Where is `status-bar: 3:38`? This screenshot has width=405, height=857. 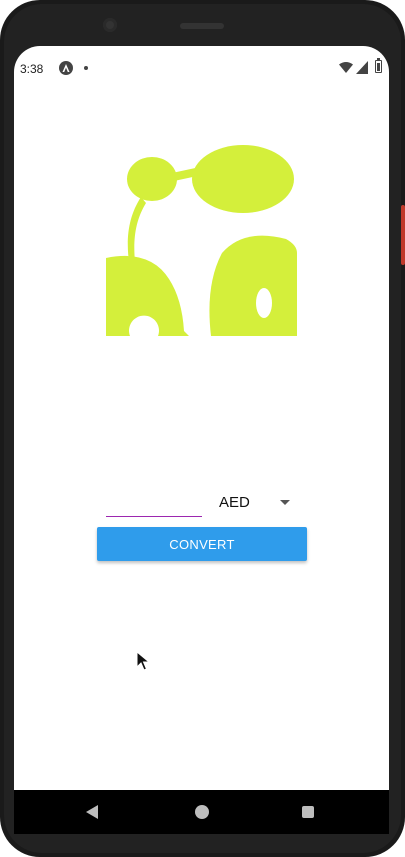
status-bar: 3:38 is located at coordinates (201, 68).